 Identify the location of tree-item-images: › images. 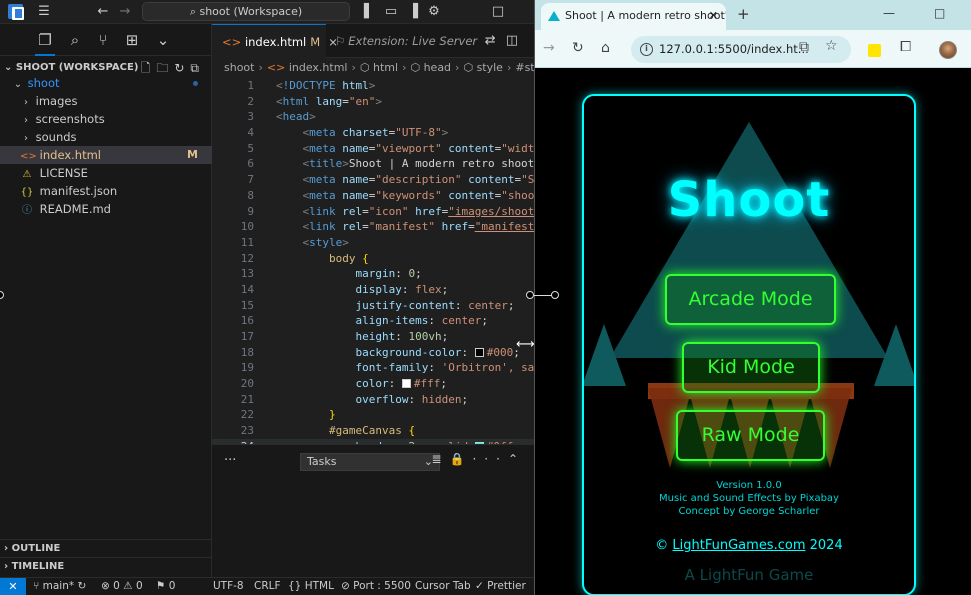
(106, 101).